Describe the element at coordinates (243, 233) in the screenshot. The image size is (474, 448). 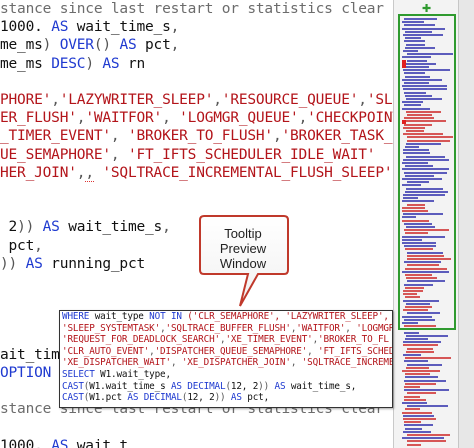
I see `callout-title: Tooltip` at that location.